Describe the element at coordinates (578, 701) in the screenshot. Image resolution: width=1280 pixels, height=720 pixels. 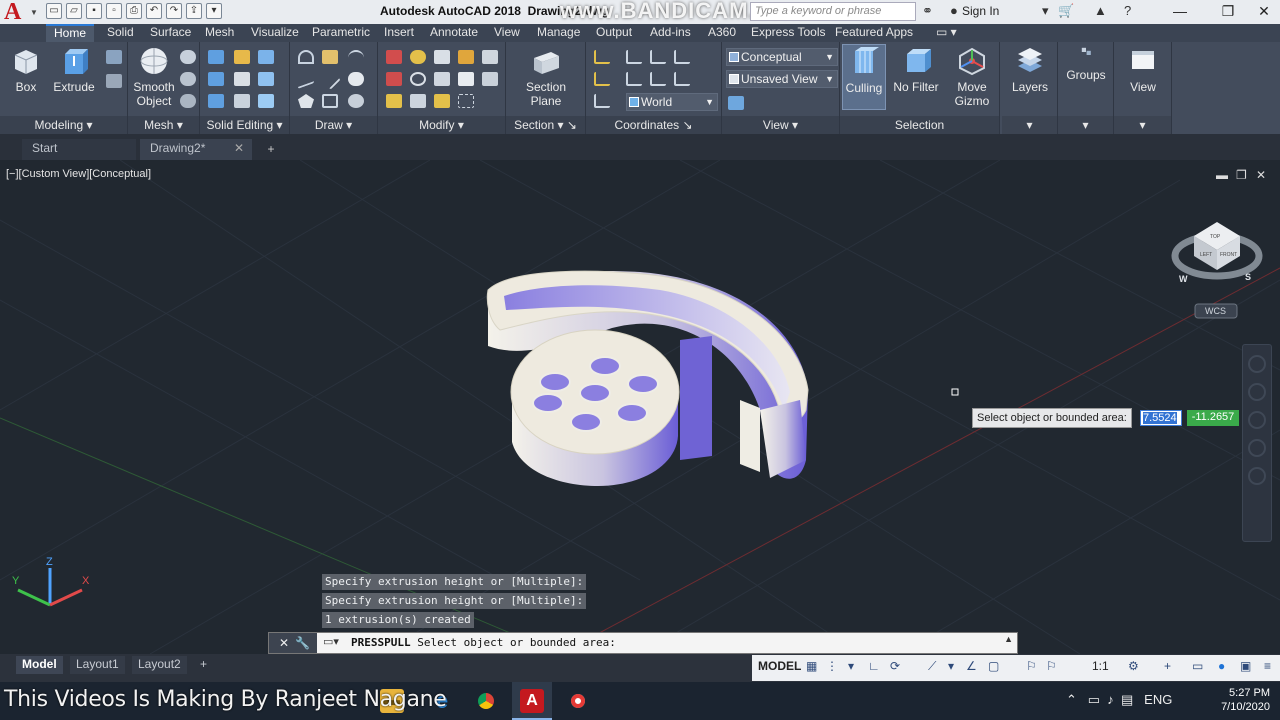
I see `record-icon` at that location.